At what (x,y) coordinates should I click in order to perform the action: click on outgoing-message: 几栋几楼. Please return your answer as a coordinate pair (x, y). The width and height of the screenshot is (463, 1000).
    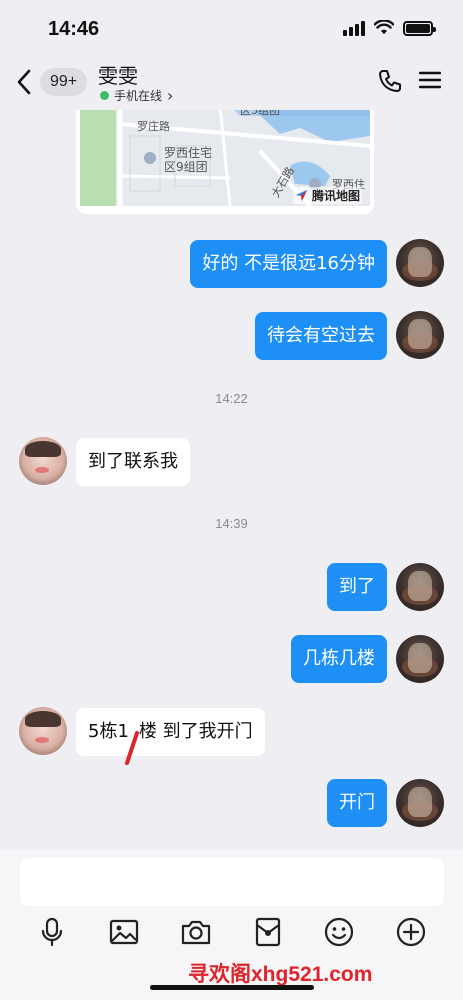
    Looking at the image, I should click on (339, 659).